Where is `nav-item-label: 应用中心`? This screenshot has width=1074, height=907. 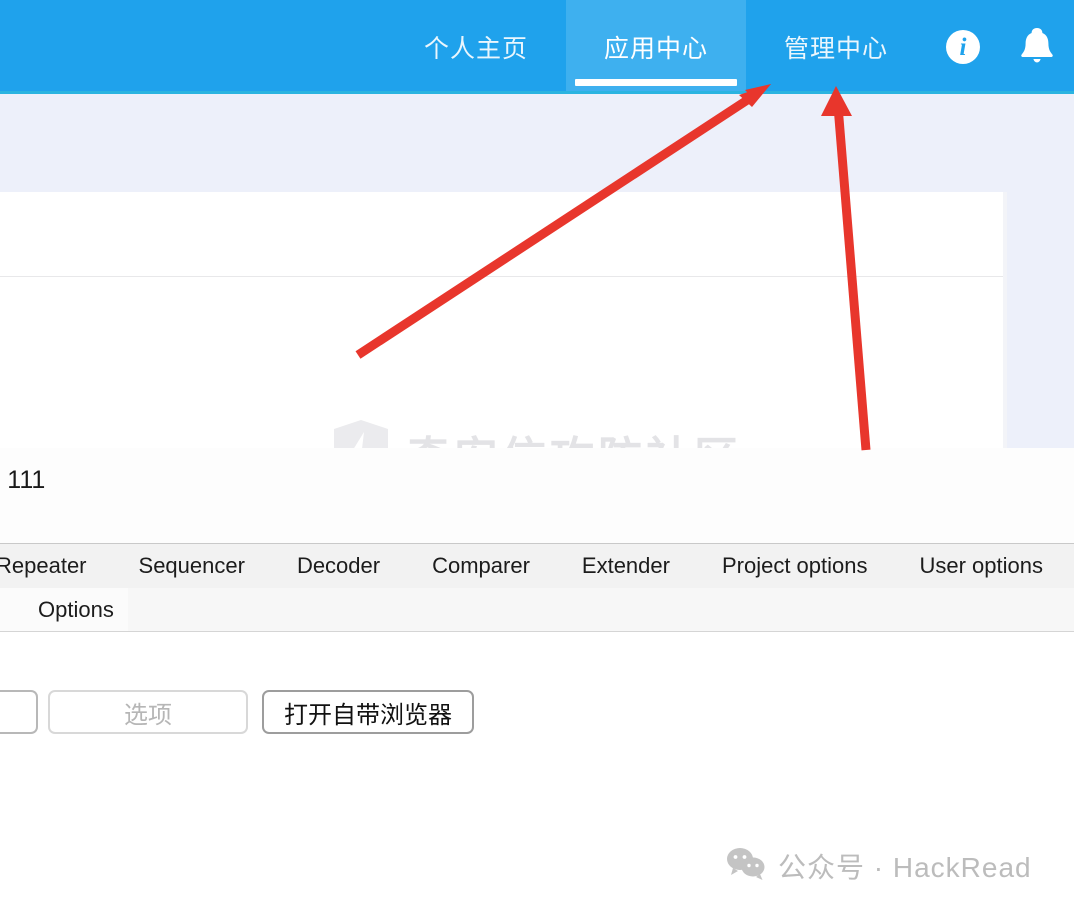
nav-item-label: 应用中心 is located at coordinates (655, 49).